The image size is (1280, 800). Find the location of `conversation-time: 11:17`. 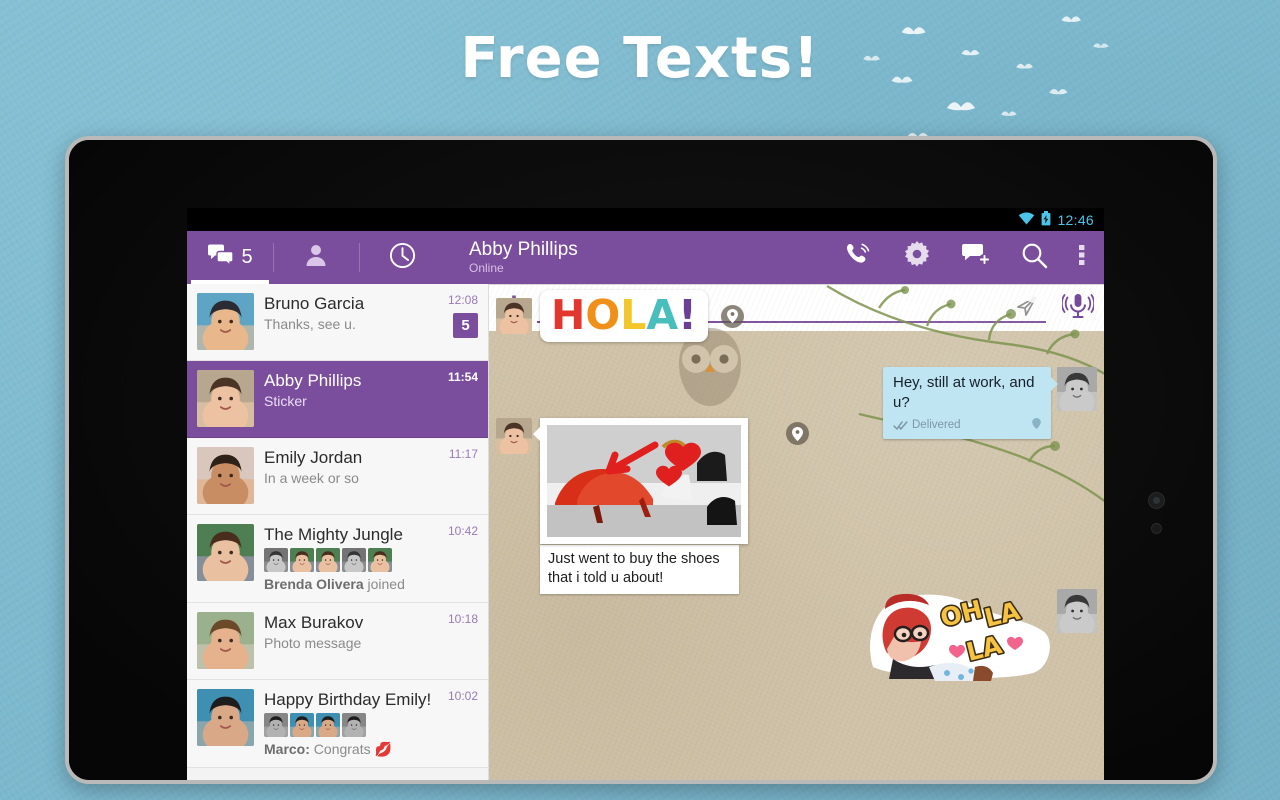

conversation-time: 11:17 is located at coordinates (463, 454).